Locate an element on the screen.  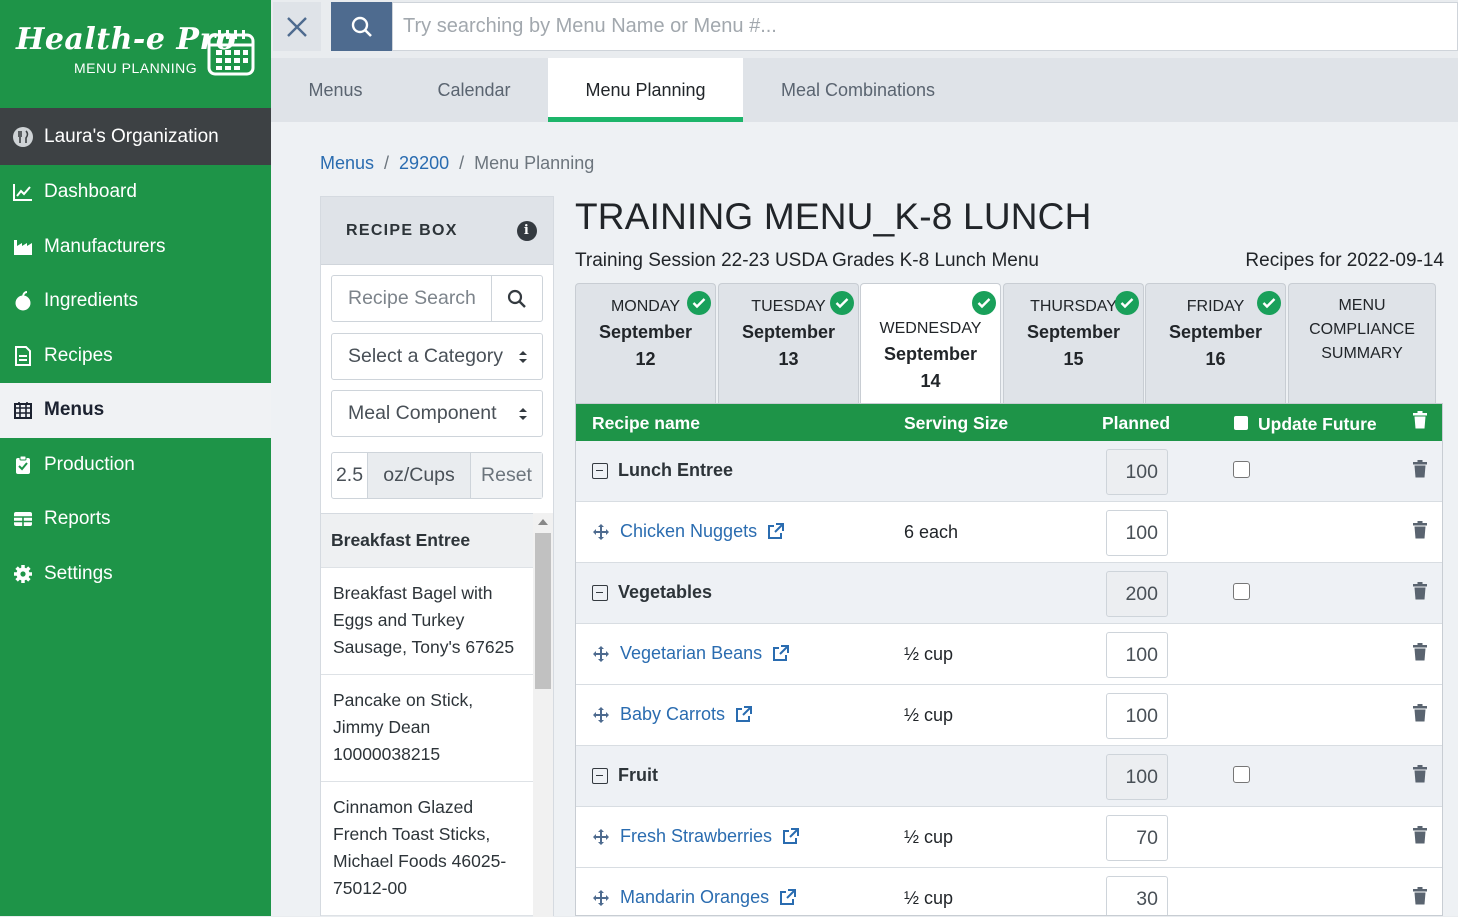
recipe-list-category: Breakfast Entree is located at coordinates (427, 541).